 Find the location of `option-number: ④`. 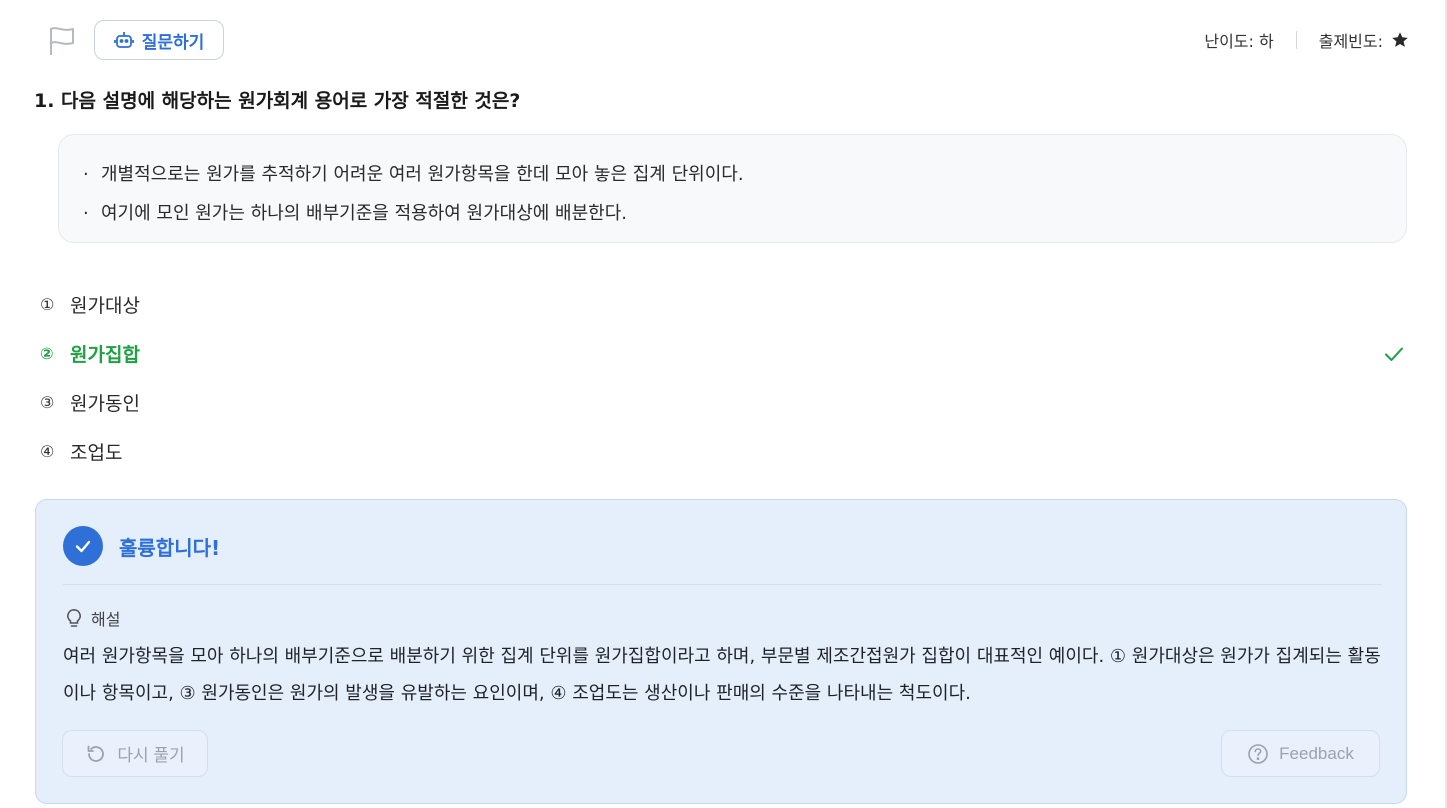

option-number: ④ is located at coordinates (47, 451).